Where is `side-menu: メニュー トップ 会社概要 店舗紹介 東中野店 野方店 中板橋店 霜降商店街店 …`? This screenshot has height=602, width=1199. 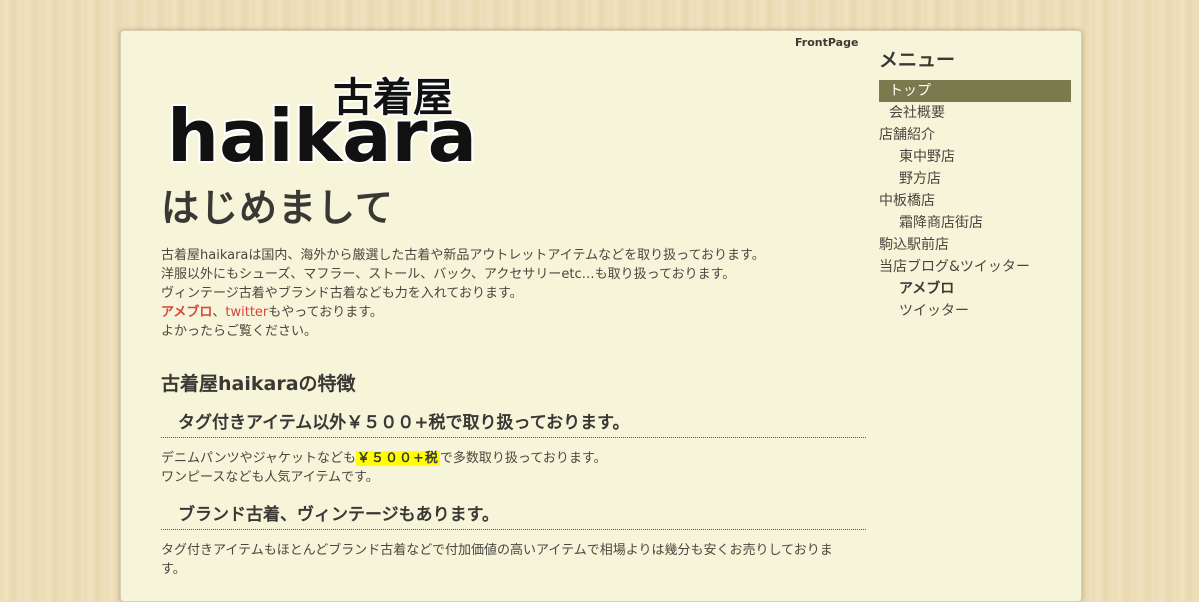
side-menu: メニュー トップ 会社概要 店舗紹介 東中野店 野方店 中板橋店 霜降商店街店 … is located at coordinates (975, 183).